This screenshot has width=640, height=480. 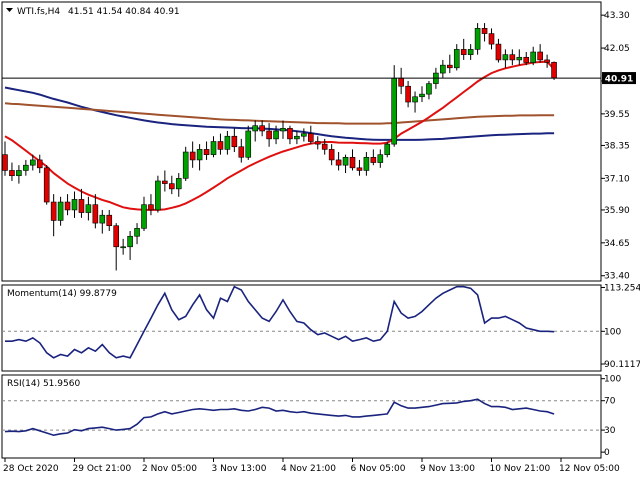 I want to click on 0-tick-label: 33.40, so click(x=617, y=277).